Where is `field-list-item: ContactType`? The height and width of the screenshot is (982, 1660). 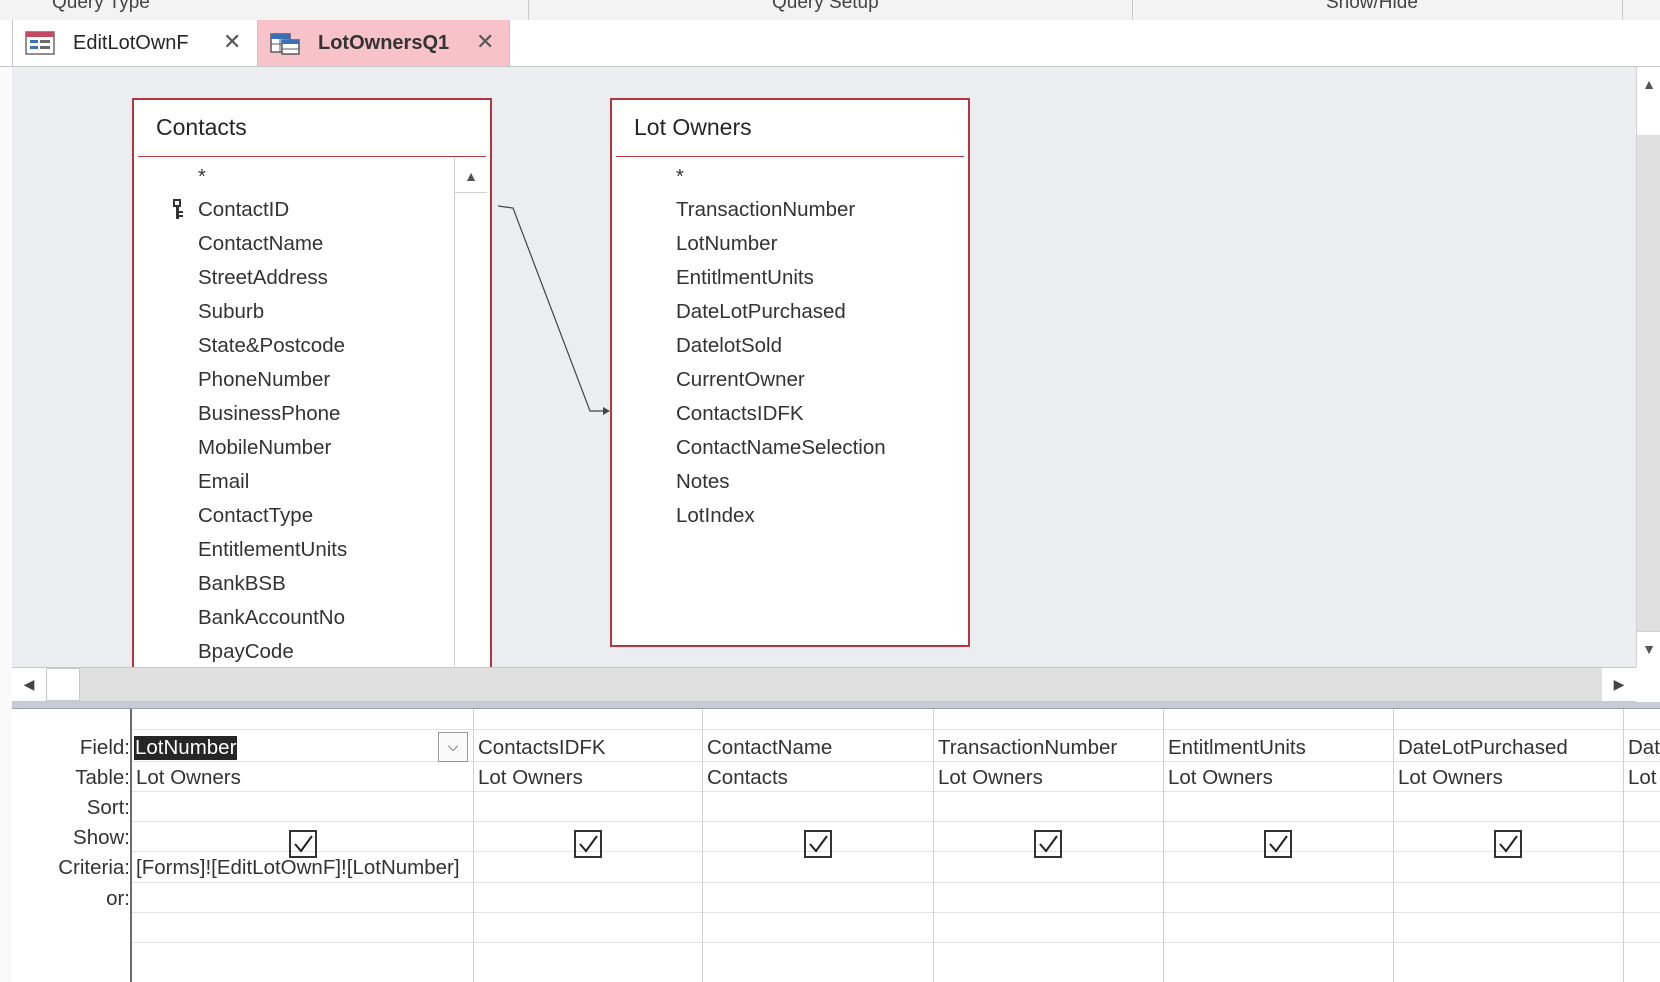 field-list-item: ContactType is located at coordinates (255, 516).